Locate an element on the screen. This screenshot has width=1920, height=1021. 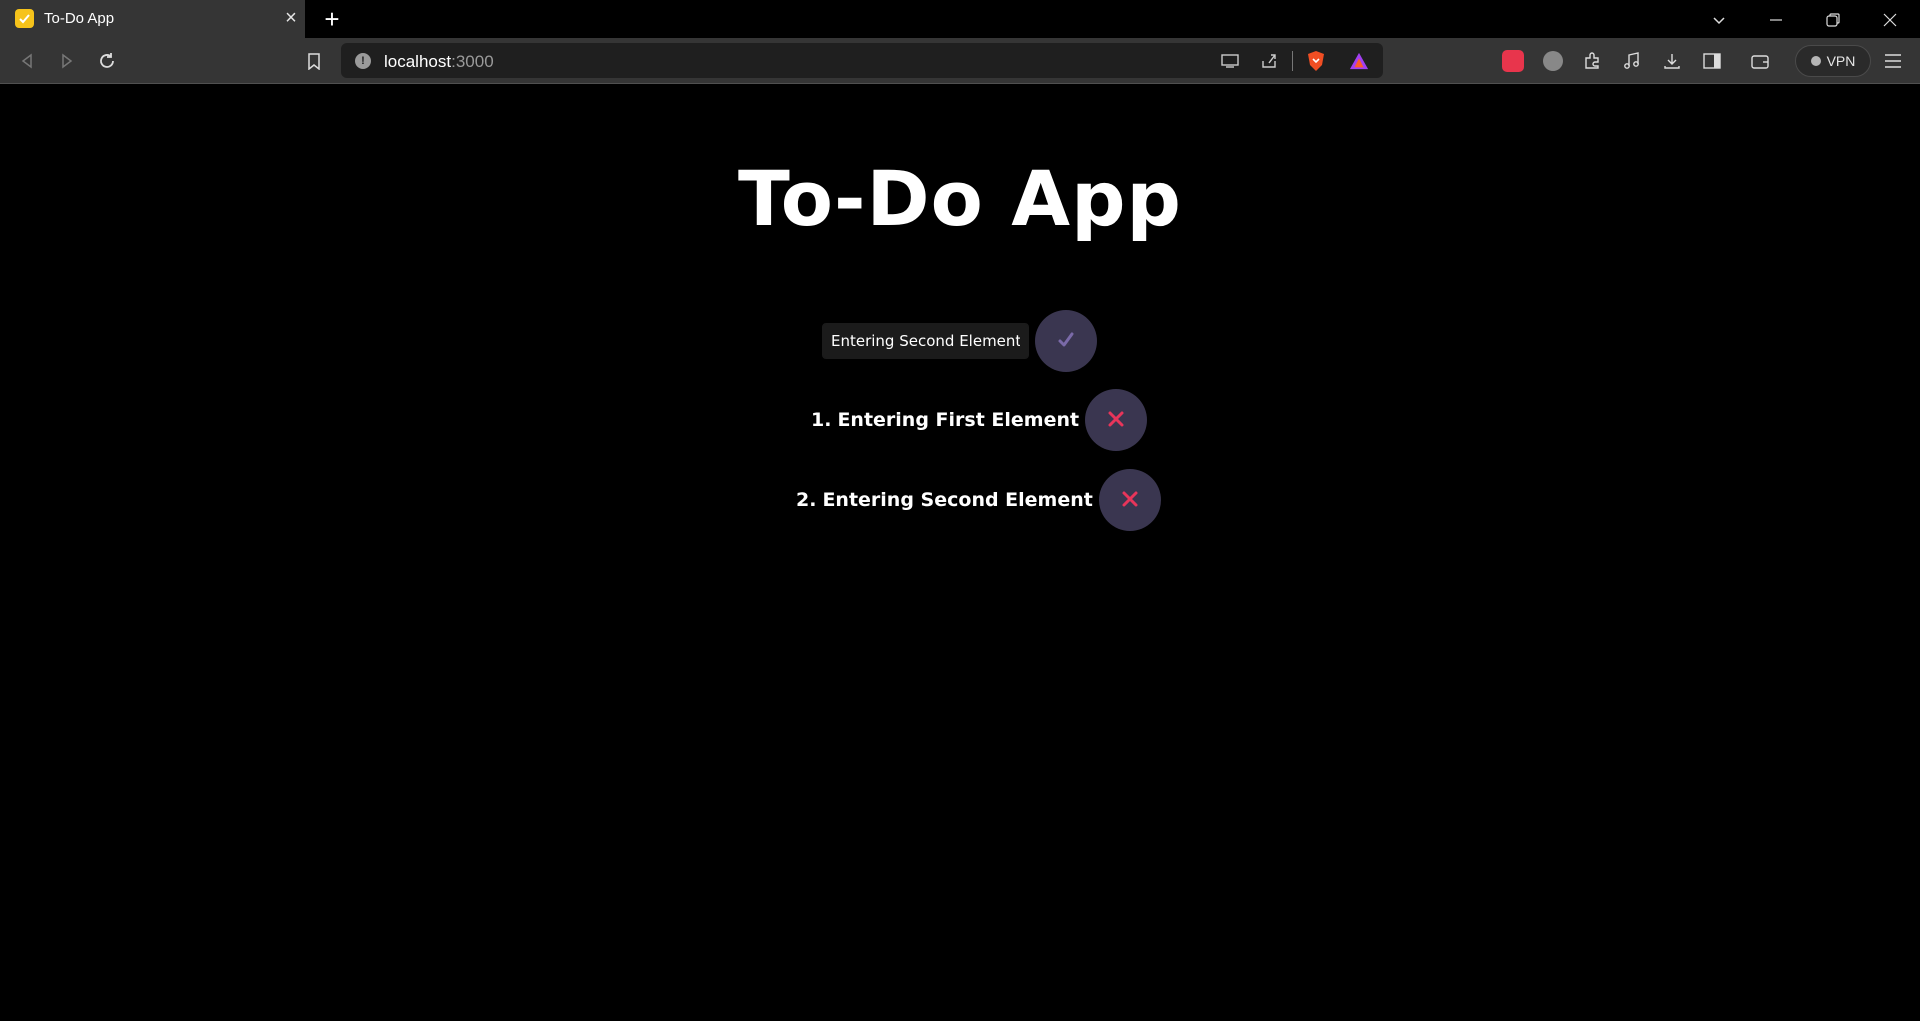
site-info-icon: ! is located at coordinates (363, 61).